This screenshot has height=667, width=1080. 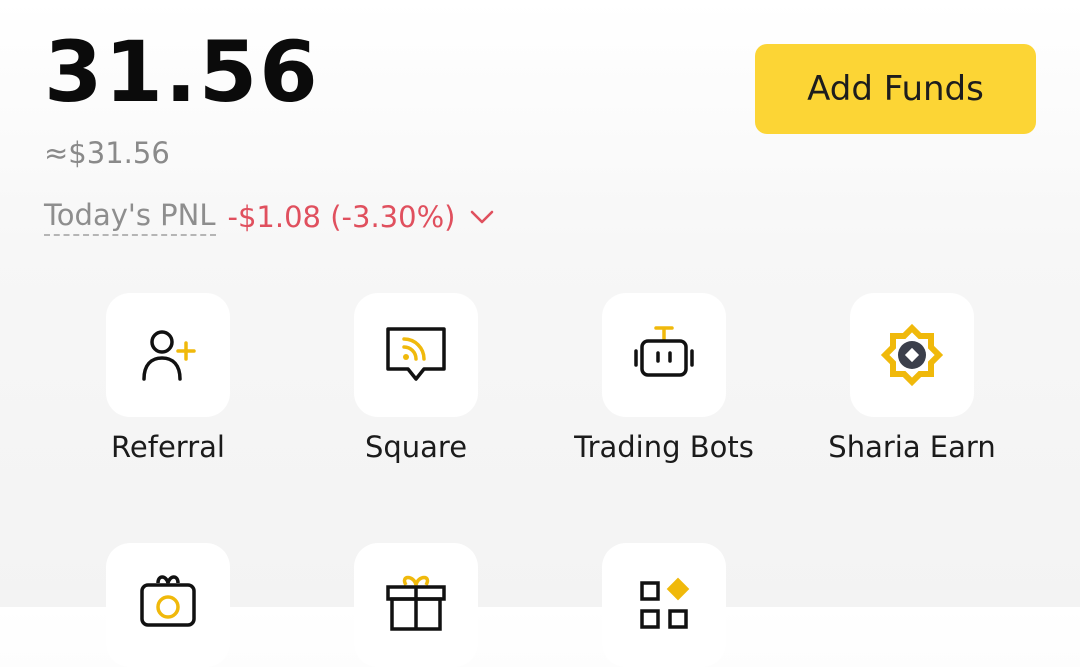 I want to click on shortcut-label-square: Square, so click(x=416, y=447).